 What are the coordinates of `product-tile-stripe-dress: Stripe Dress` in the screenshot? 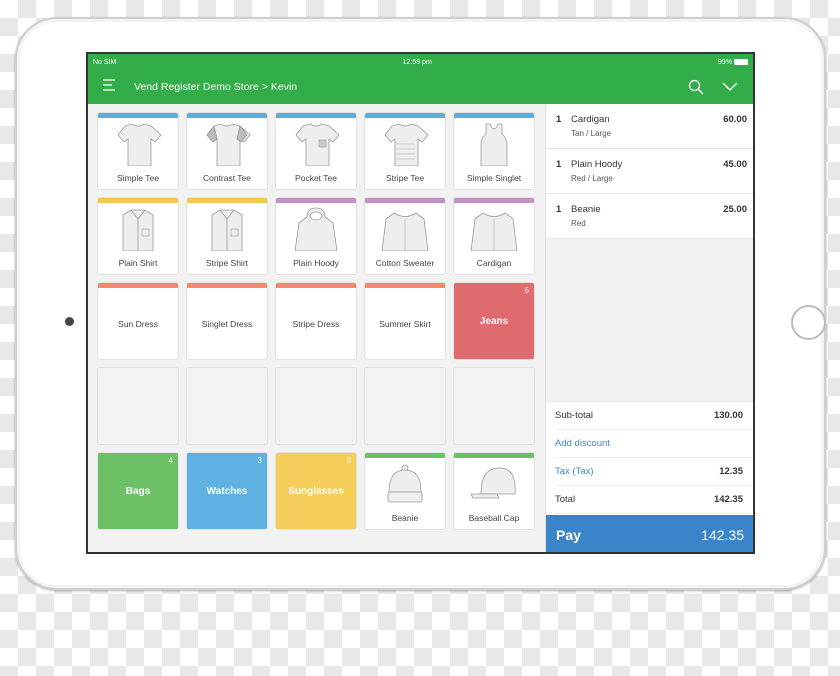 It's located at (316, 321).